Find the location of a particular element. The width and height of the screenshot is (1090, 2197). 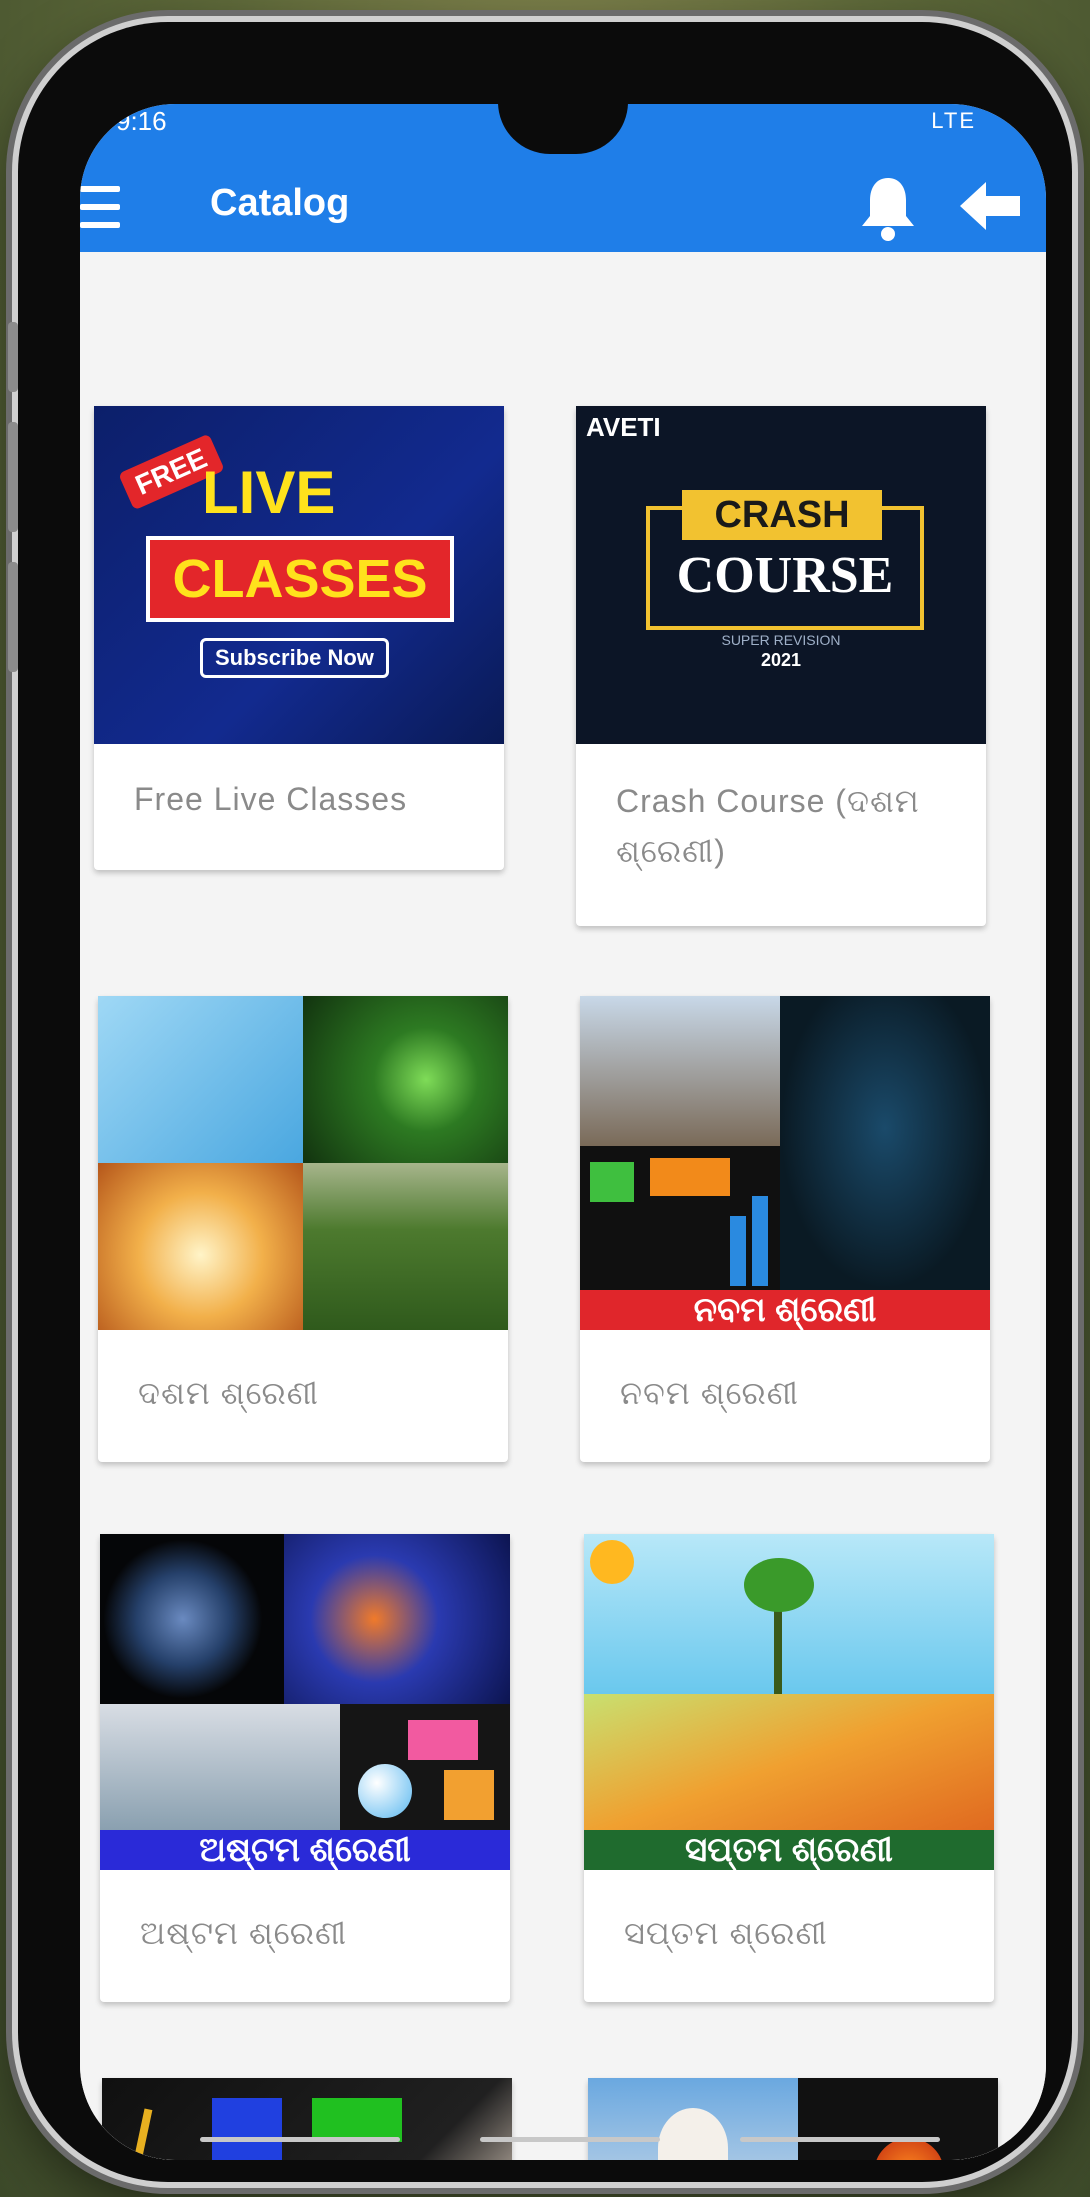

class-7-thumbnail: ସପ୍ତମ ଶ୍ରେଣୀ is located at coordinates (789, 1702).